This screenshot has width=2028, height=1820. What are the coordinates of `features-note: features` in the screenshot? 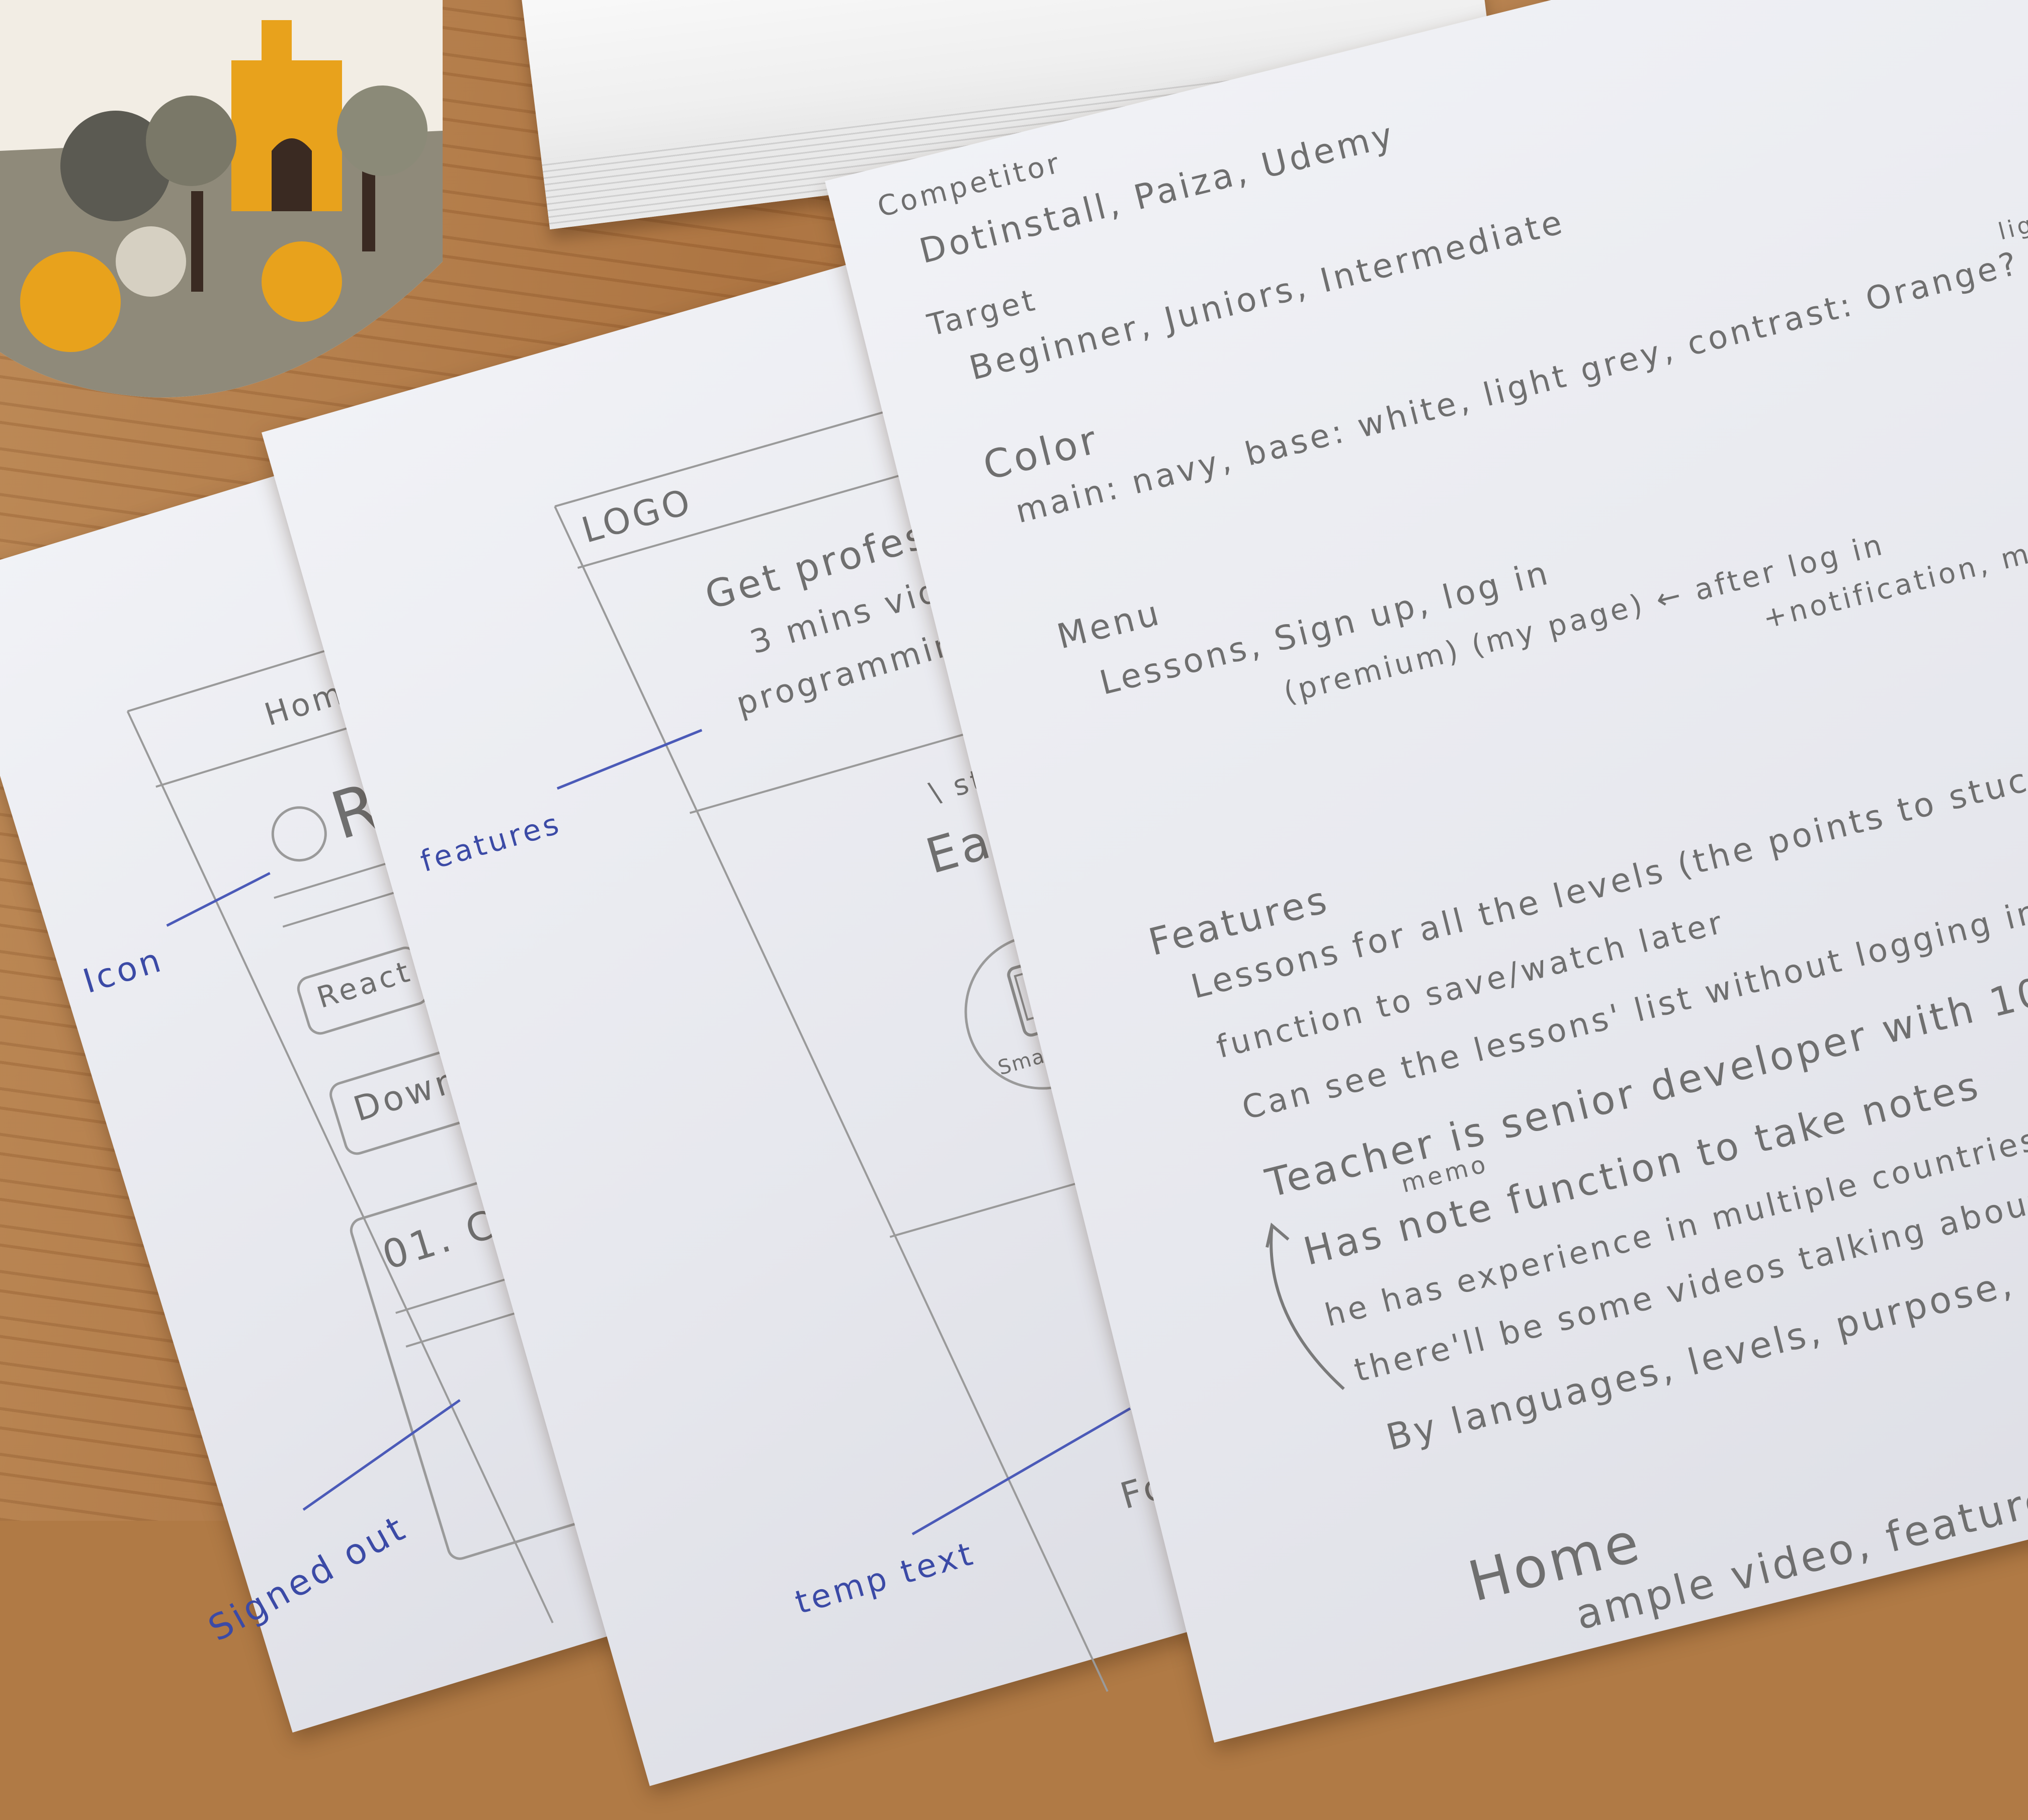 It's located at (490, 842).